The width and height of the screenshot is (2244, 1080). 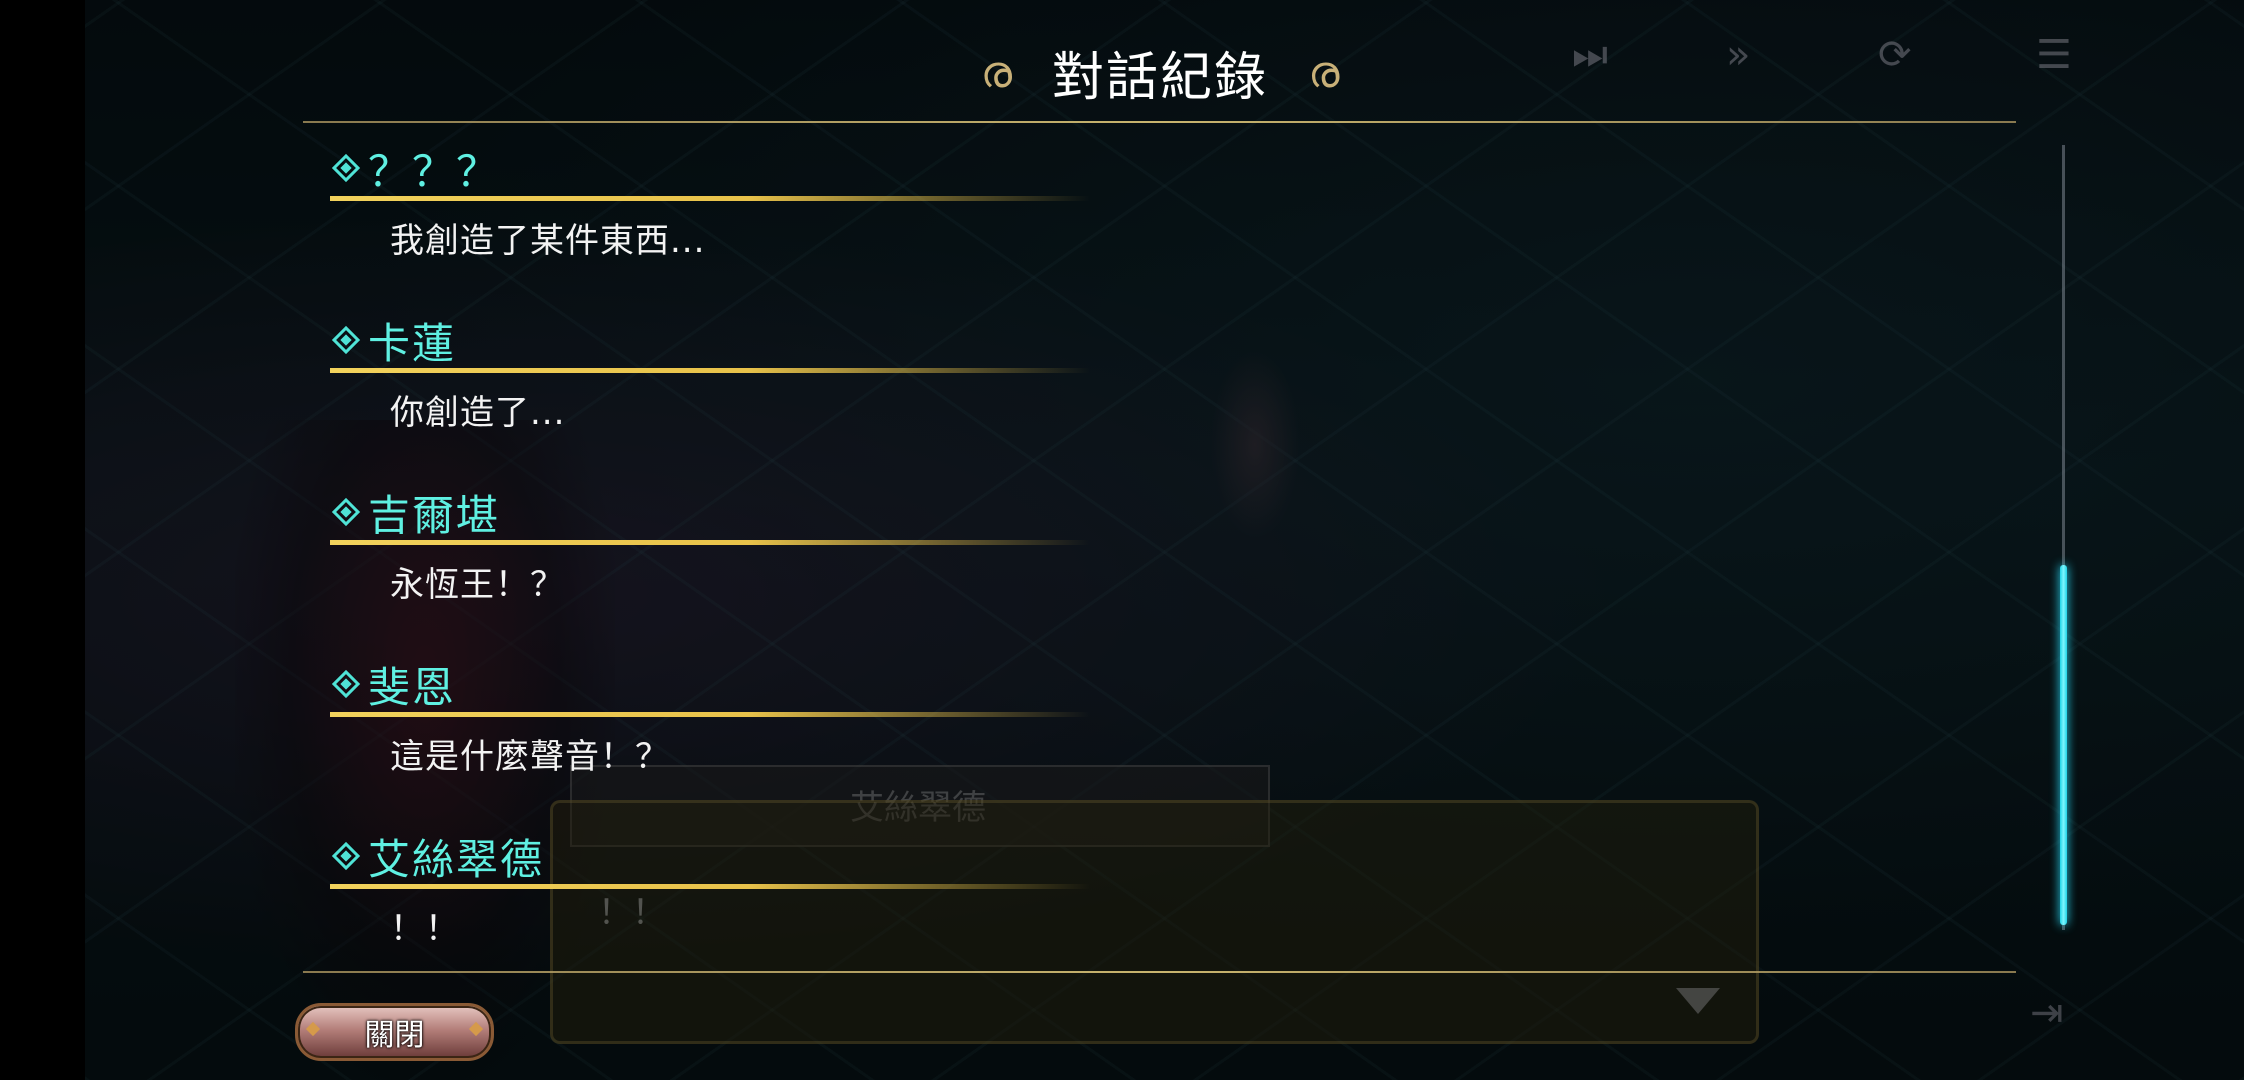 I want to click on speaker-name: 卡蓮, so click(x=412, y=343).